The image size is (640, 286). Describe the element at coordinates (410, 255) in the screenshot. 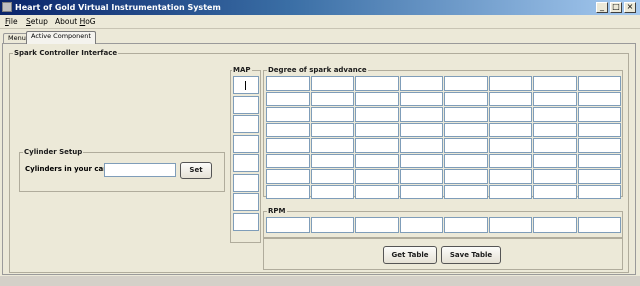

I see `get-table-button: Get Table` at that location.